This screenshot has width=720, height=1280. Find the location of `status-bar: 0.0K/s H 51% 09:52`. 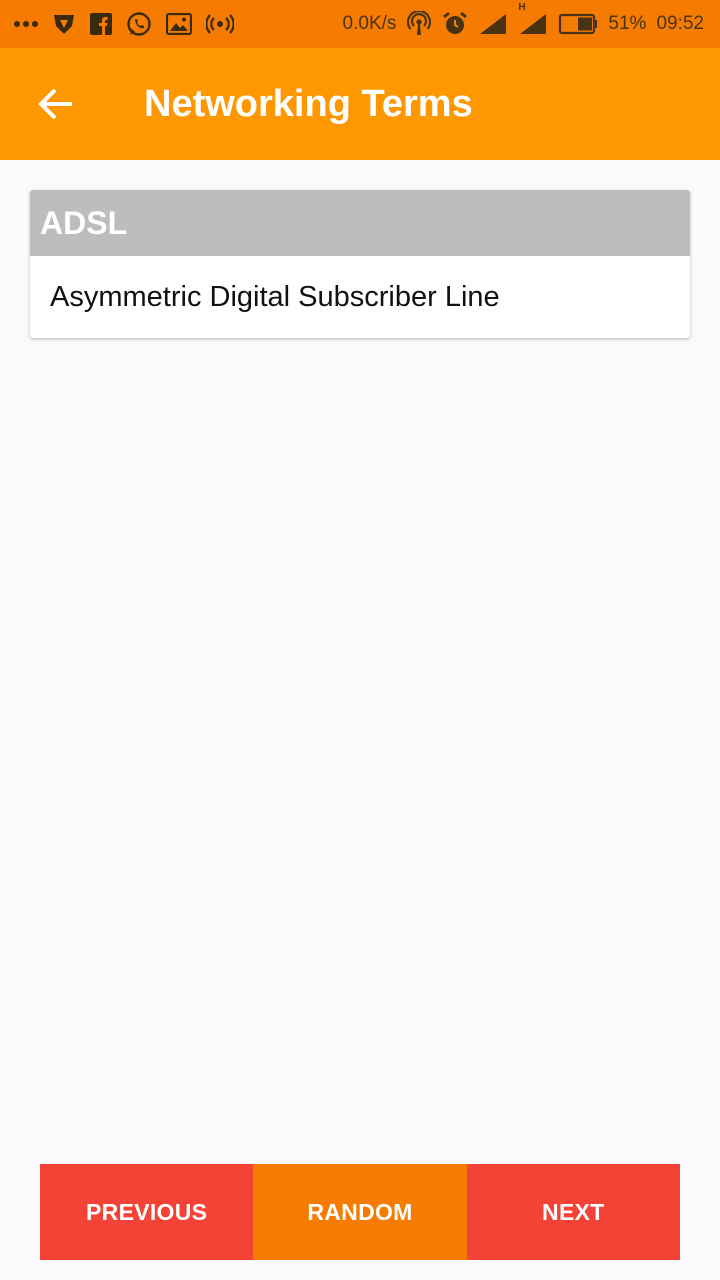

status-bar: 0.0K/s H 51% 09:52 is located at coordinates (360, 24).